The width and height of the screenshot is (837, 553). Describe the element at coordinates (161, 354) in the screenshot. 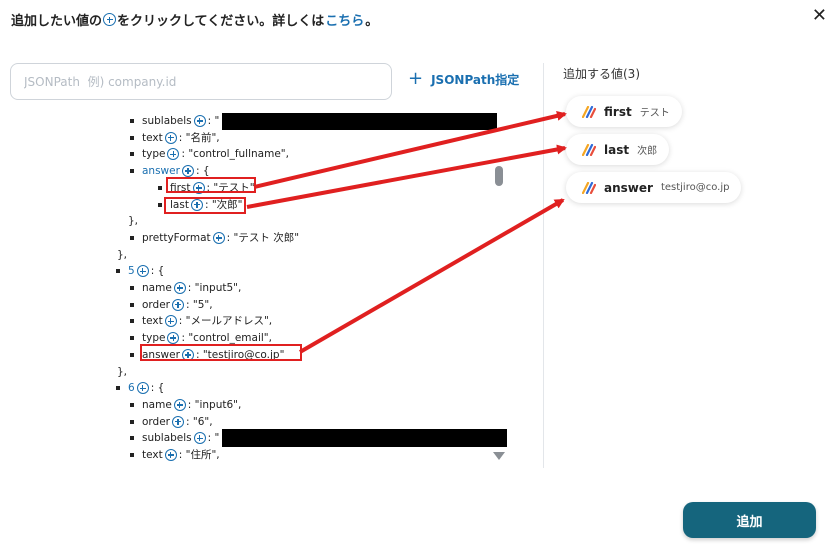

I see `tree-key: answer` at that location.